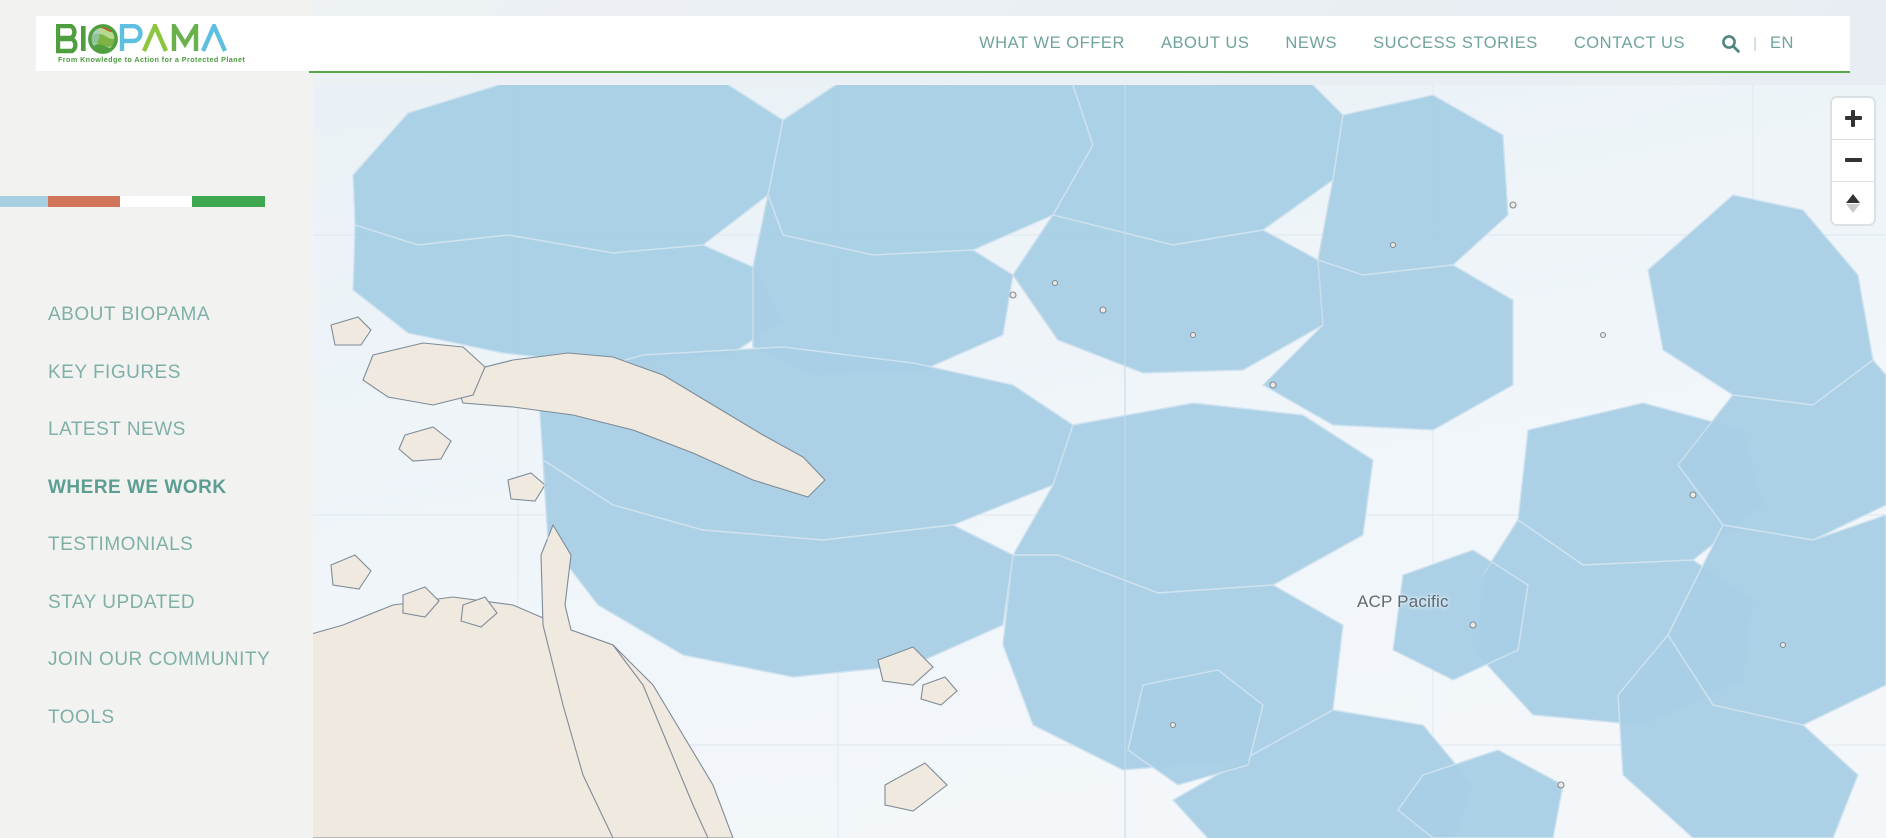 The image size is (1886, 838). I want to click on color-segment-terracotta, so click(84, 201).